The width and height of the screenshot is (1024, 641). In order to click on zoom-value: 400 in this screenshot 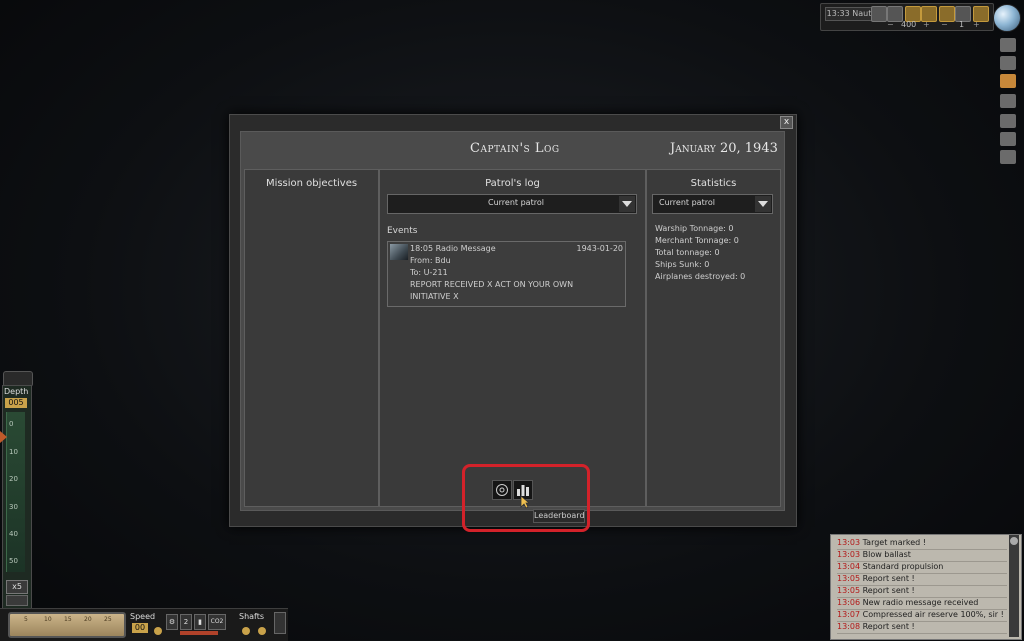, I will do `click(909, 24)`.